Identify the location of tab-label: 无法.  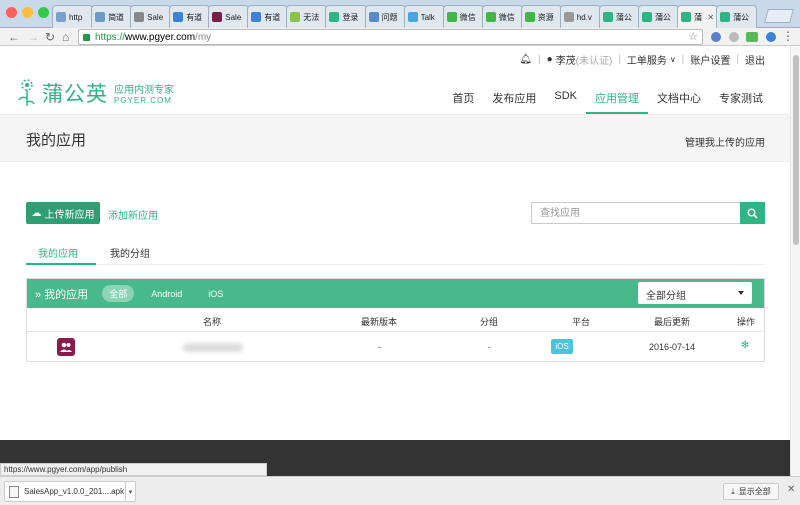
(311, 17).